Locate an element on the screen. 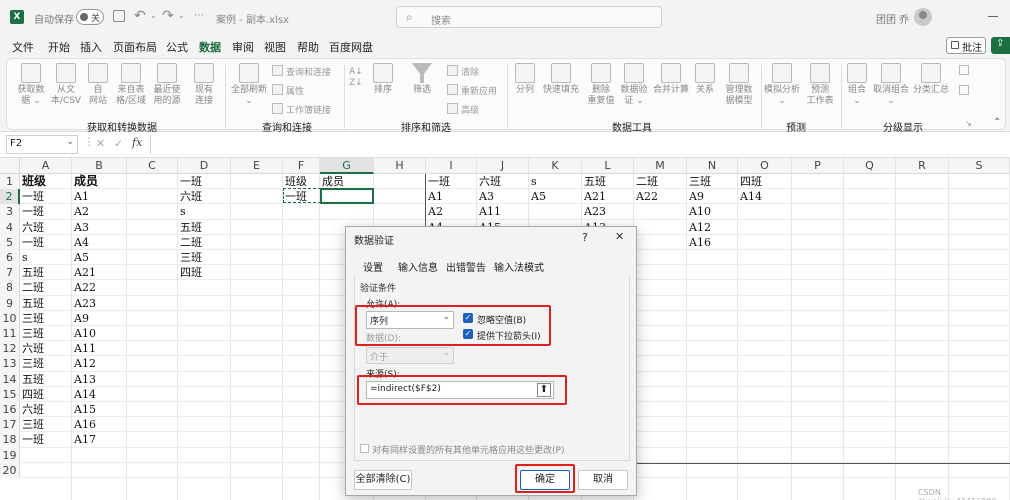 Image resolution: width=1010 pixels, height=500 pixels. consolidate-button: 合并计算 is located at coordinates (671, 79).